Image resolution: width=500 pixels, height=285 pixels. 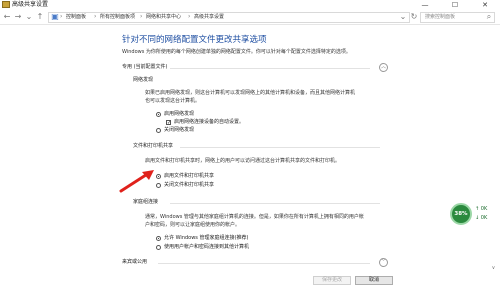 I want to click on network-discovery-on-label: 启用网络发现, so click(x=179, y=114).